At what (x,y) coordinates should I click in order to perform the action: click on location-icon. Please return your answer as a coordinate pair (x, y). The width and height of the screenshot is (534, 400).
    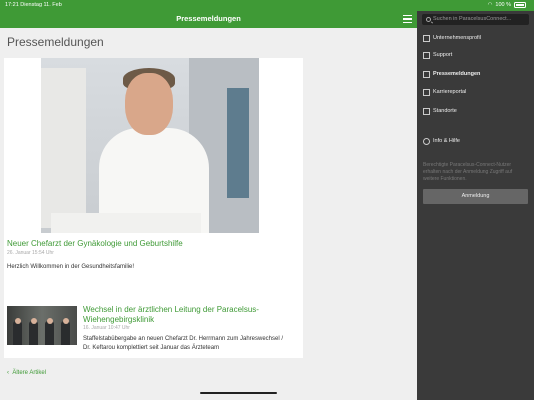
    Looking at the image, I should click on (426, 111).